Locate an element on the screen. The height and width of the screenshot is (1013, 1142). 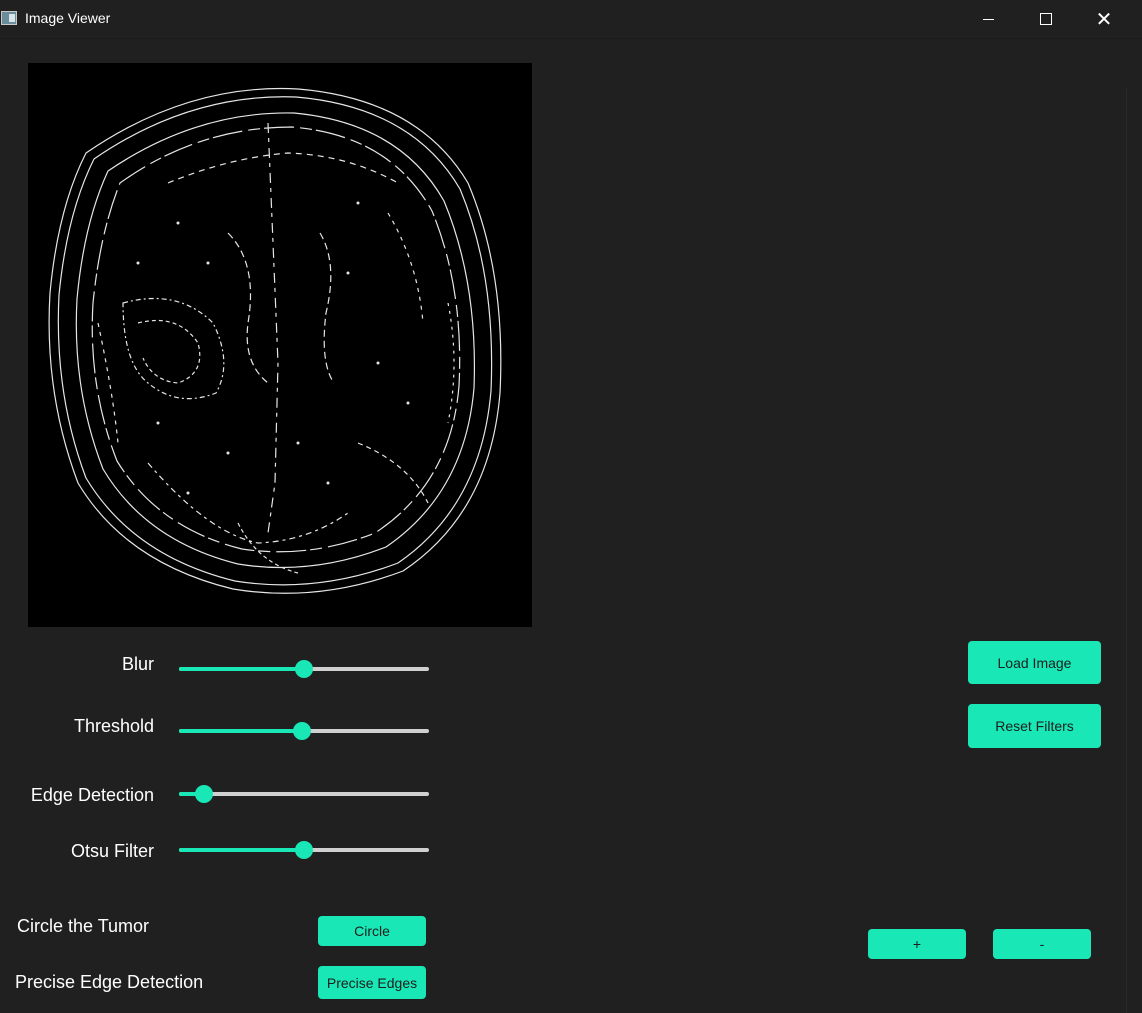
threshold-slider is located at coordinates (304, 731).